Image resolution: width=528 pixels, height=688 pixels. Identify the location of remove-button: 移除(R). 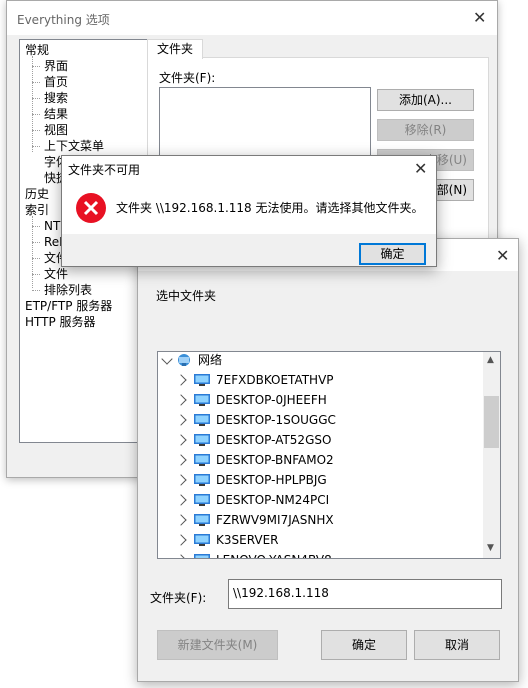
(425, 130).